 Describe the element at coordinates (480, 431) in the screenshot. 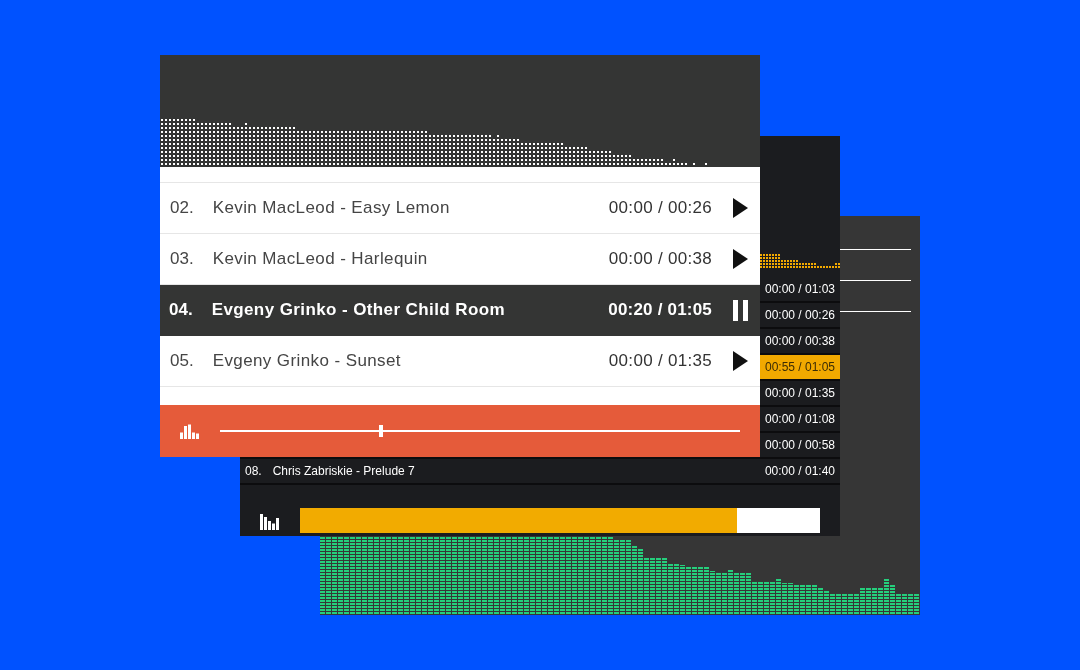

I see `seek-slider` at that location.